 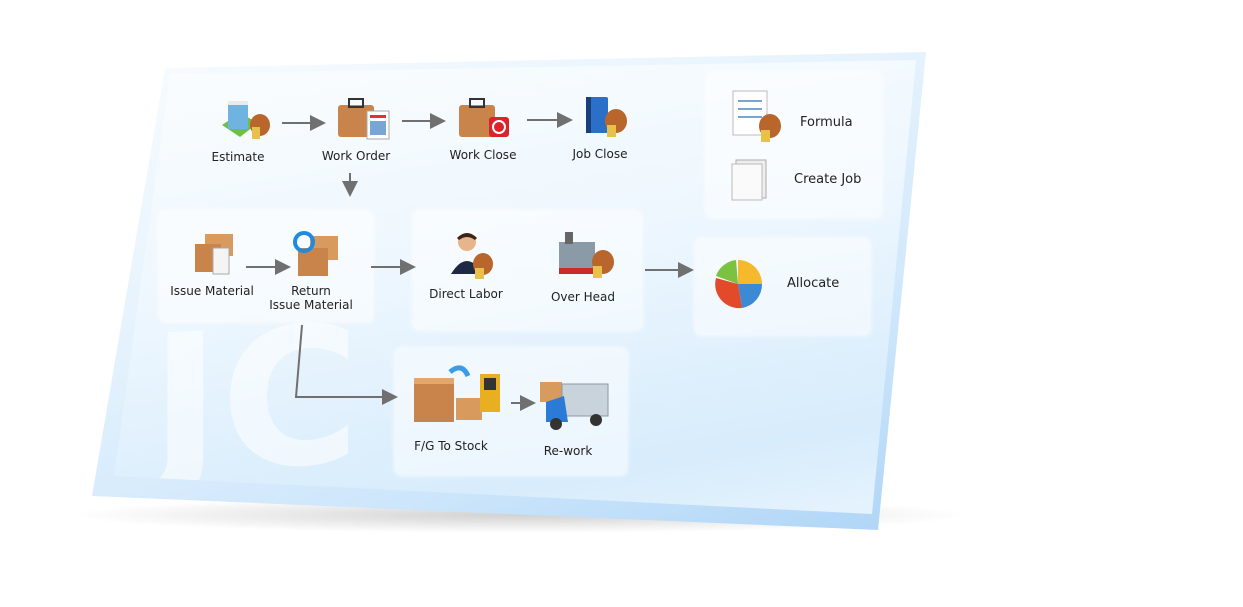 What do you see at coordinates (484, 117) in the screenshot?
I see `briefcase-close-icon` at bounding box center [484, 117].